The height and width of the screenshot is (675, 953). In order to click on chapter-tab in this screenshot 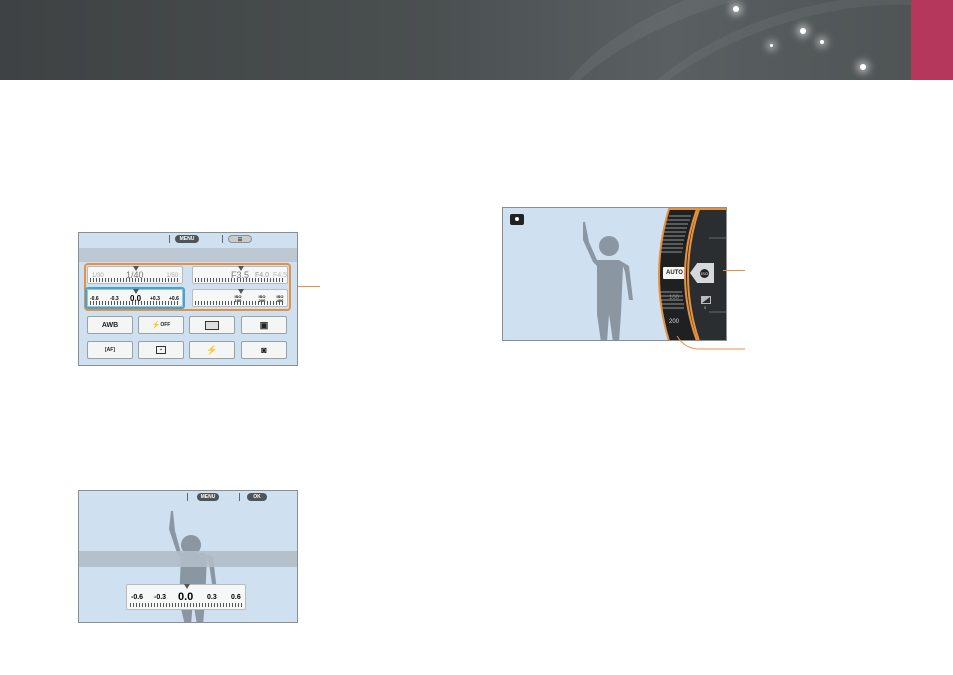, I will do `click(932, 40)`.